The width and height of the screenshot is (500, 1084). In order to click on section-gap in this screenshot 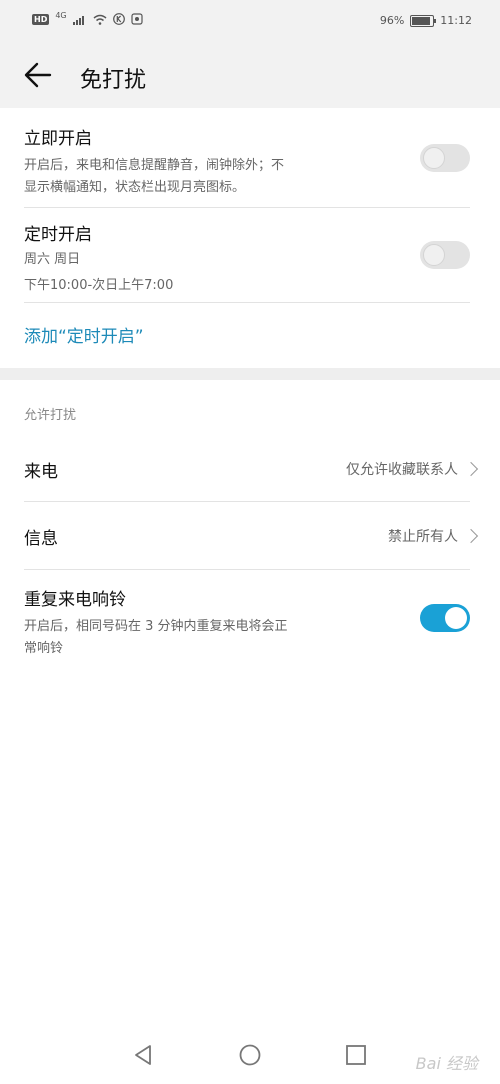, I will do `click(250, 374)`.